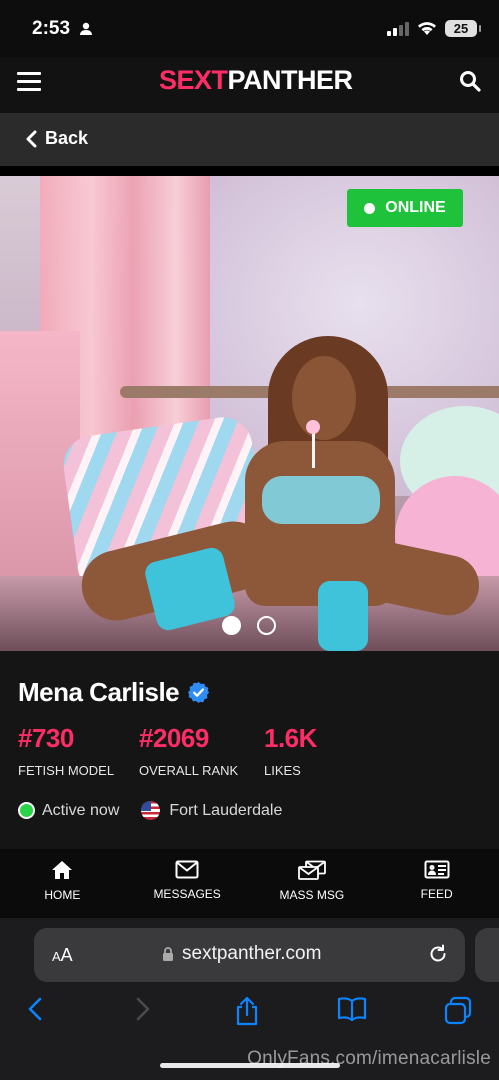 Image resolution: width=499 pixels, height=1080 pixels. Describe the element at coordinates (51, 28) in the screenshot. I see `status-time: 2:53` at that location.